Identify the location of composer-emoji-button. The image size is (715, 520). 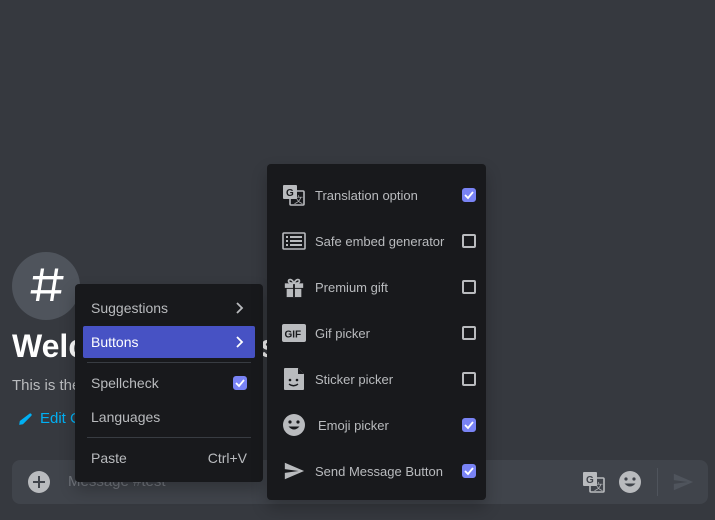
(630, 484).